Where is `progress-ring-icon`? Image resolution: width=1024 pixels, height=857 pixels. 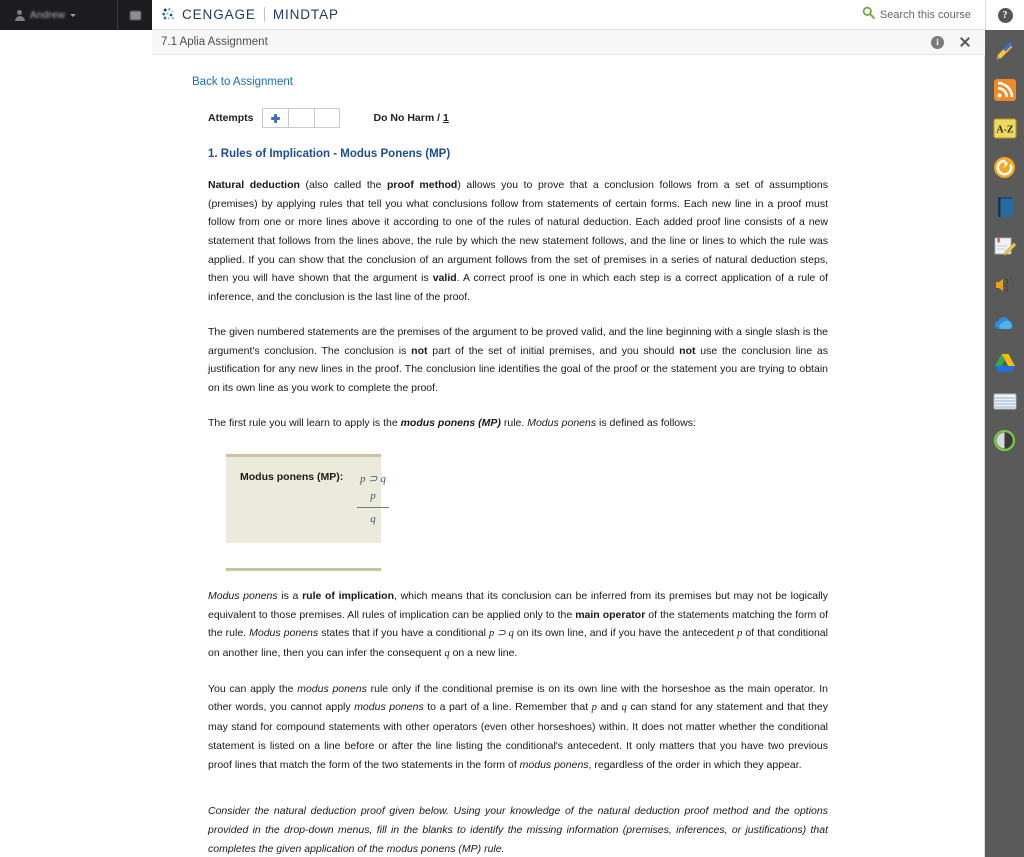
progress-ring-icon is located at coordinates (1004, 443).